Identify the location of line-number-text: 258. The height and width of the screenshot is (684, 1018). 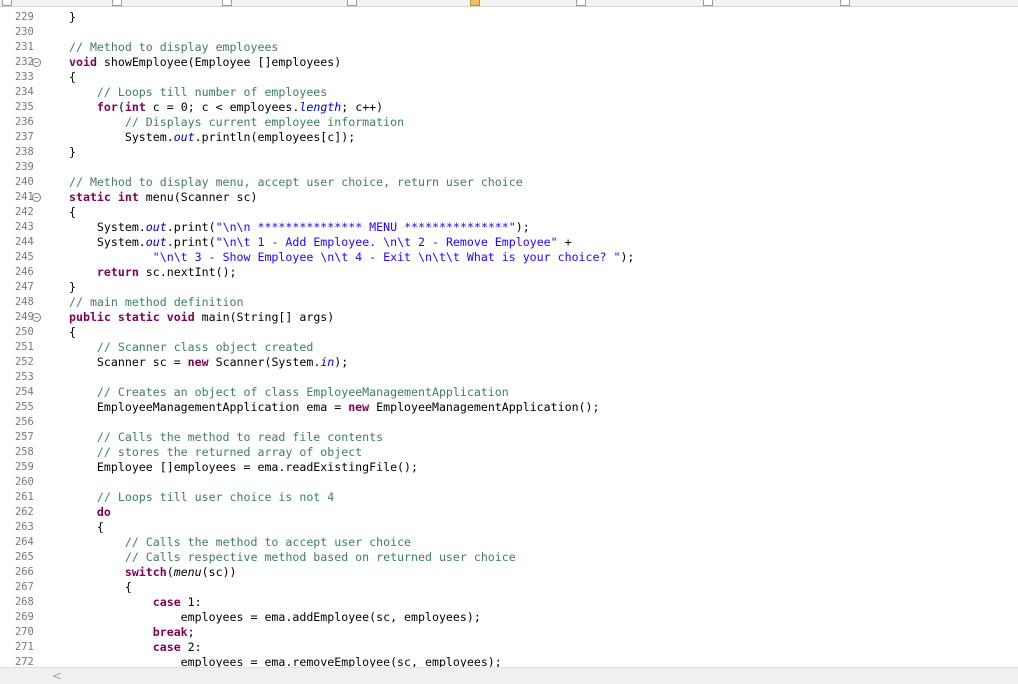
(24, 452).